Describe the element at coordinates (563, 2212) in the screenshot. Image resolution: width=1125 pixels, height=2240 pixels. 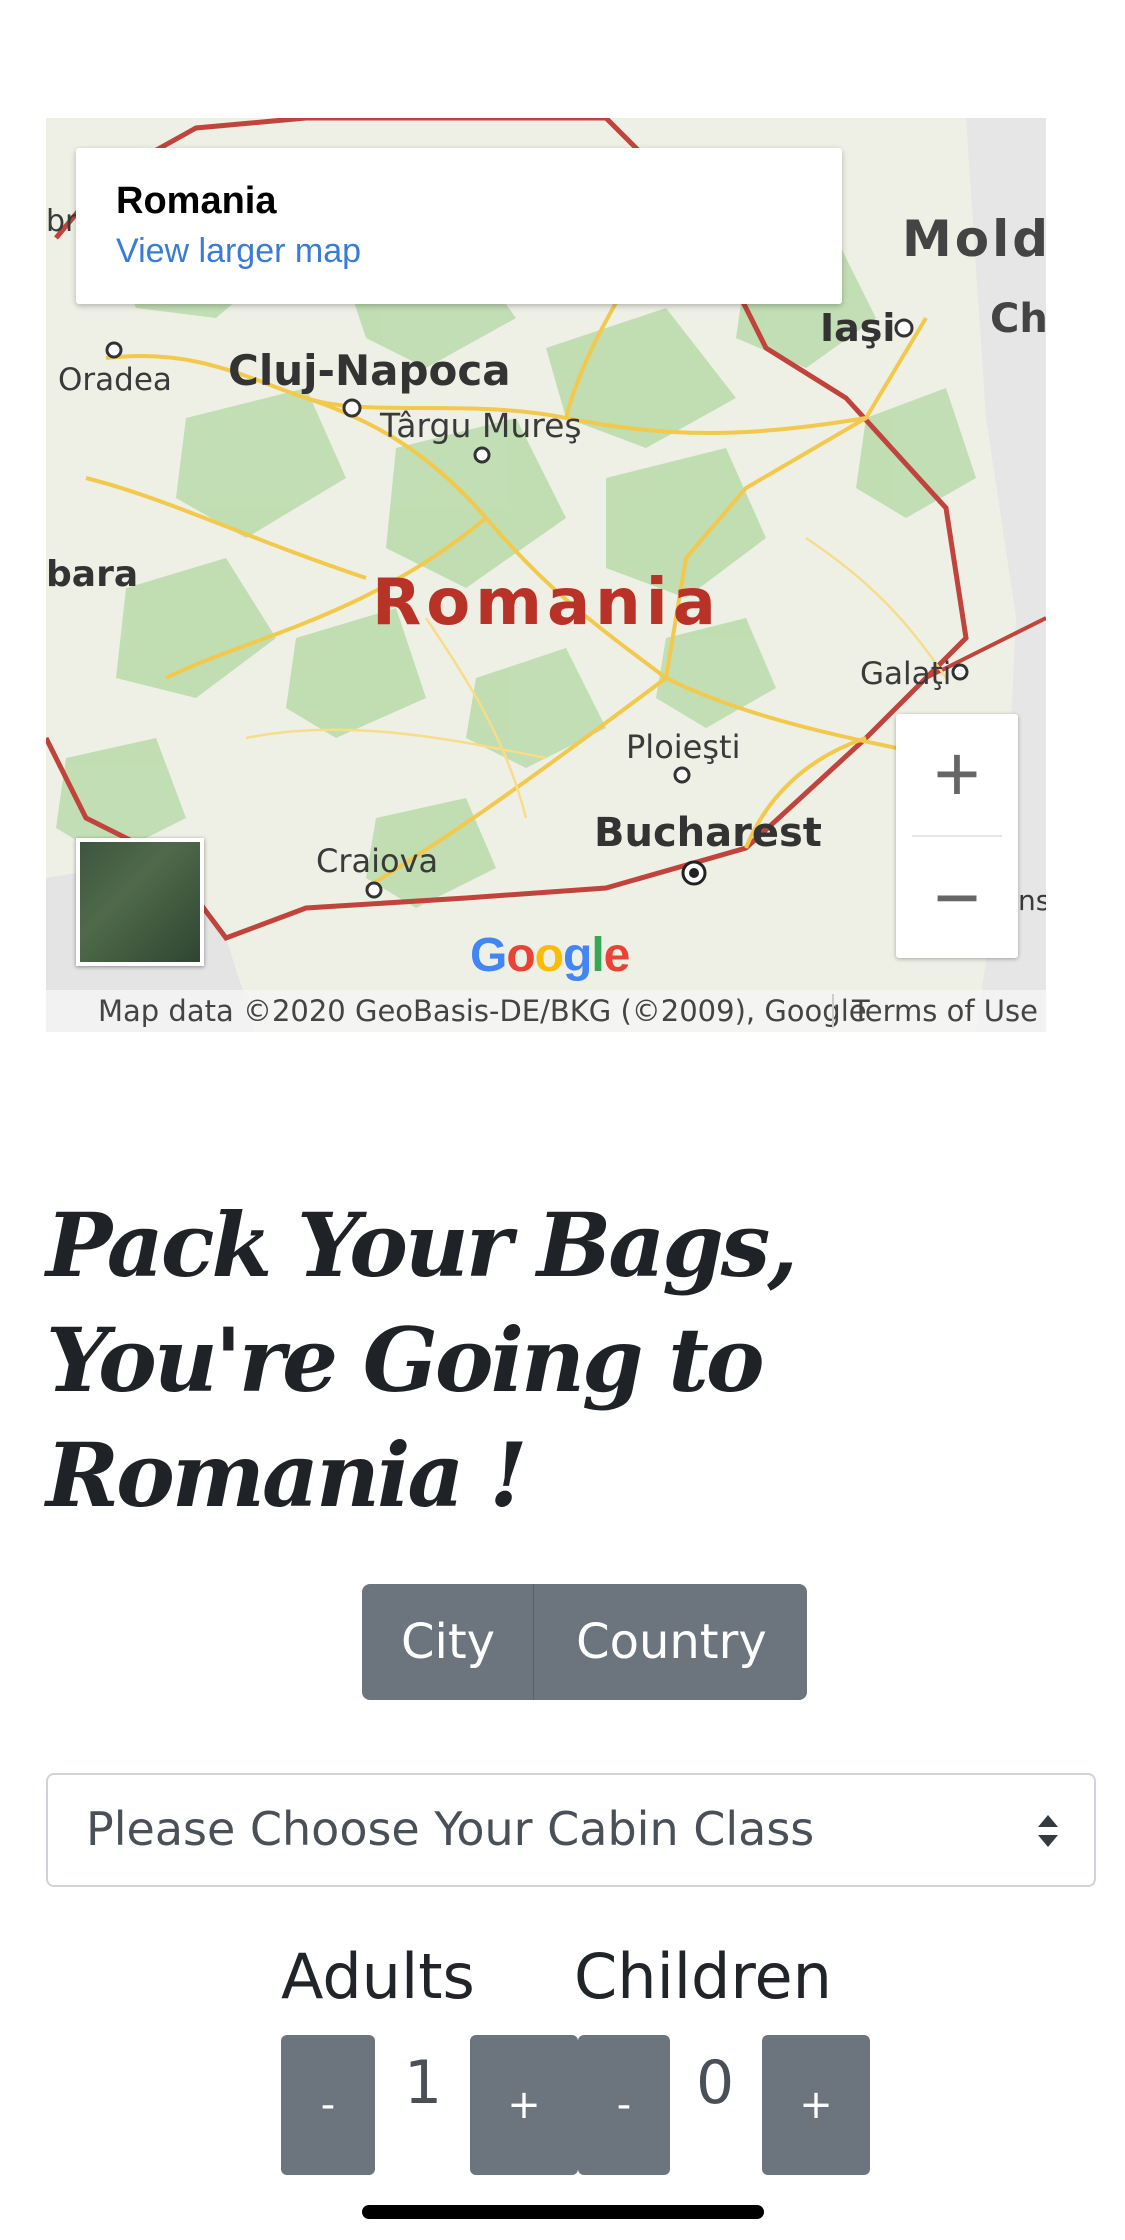
I see `home-indicator` at that location.